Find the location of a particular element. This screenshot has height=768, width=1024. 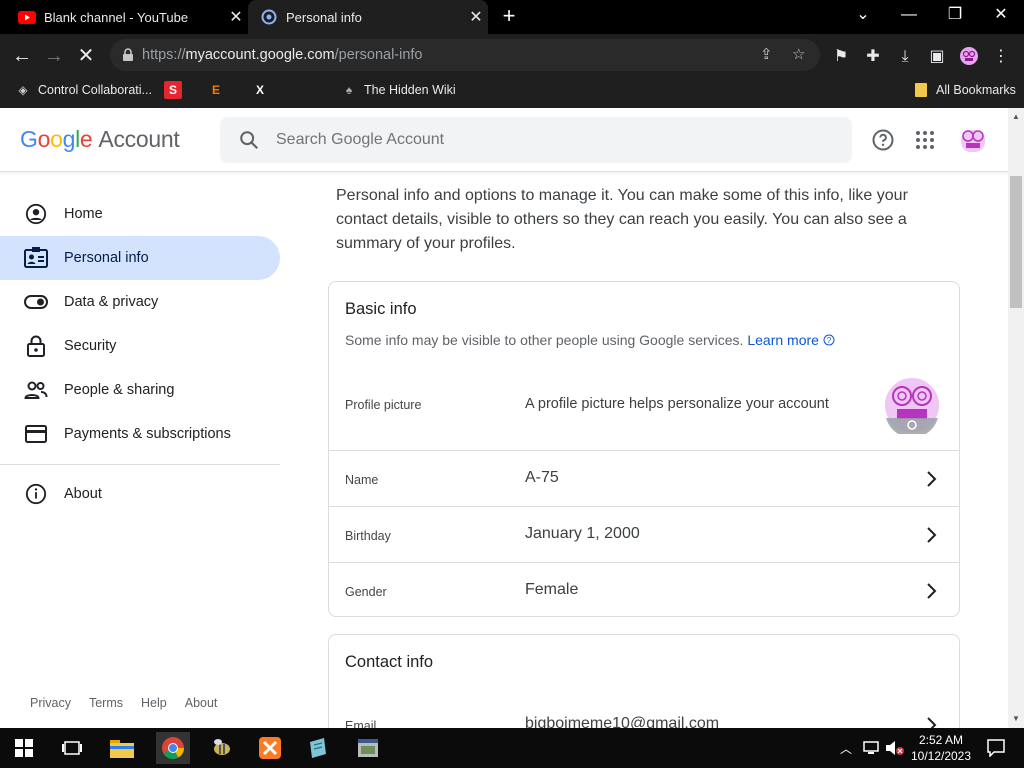

nav-label: Data & privacy is located at coordinates (111, 302).